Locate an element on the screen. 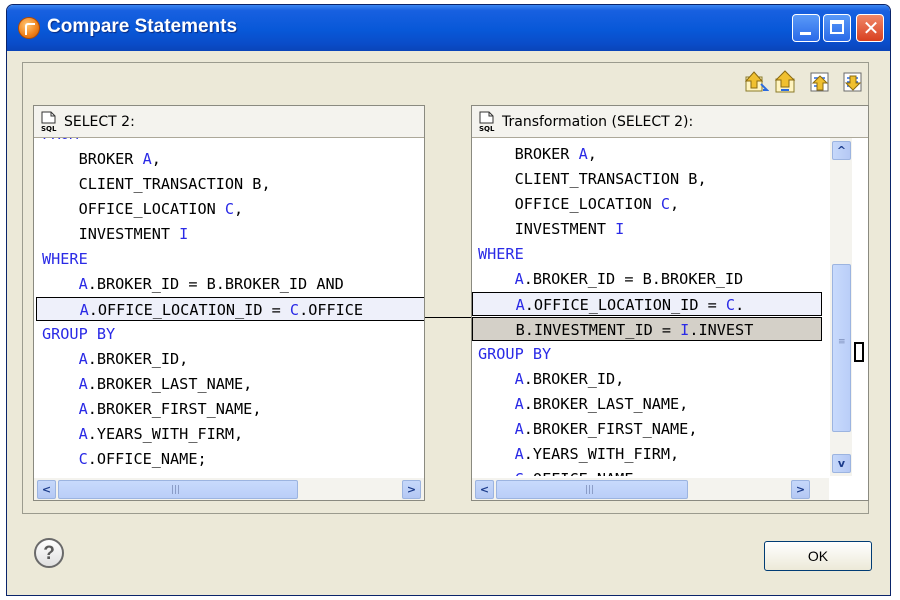  sql-file-icon: SQL is located at coordinates (487, 122).